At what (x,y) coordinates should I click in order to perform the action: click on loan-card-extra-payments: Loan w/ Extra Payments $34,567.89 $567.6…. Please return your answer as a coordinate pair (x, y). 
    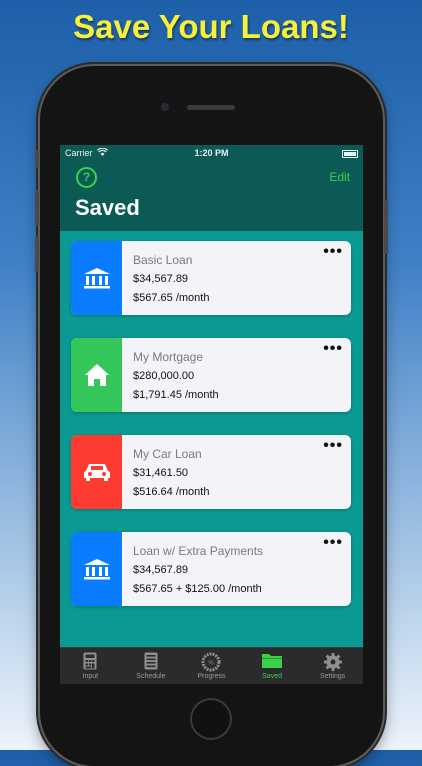
    Looking at the image, I should click on (211, 569).